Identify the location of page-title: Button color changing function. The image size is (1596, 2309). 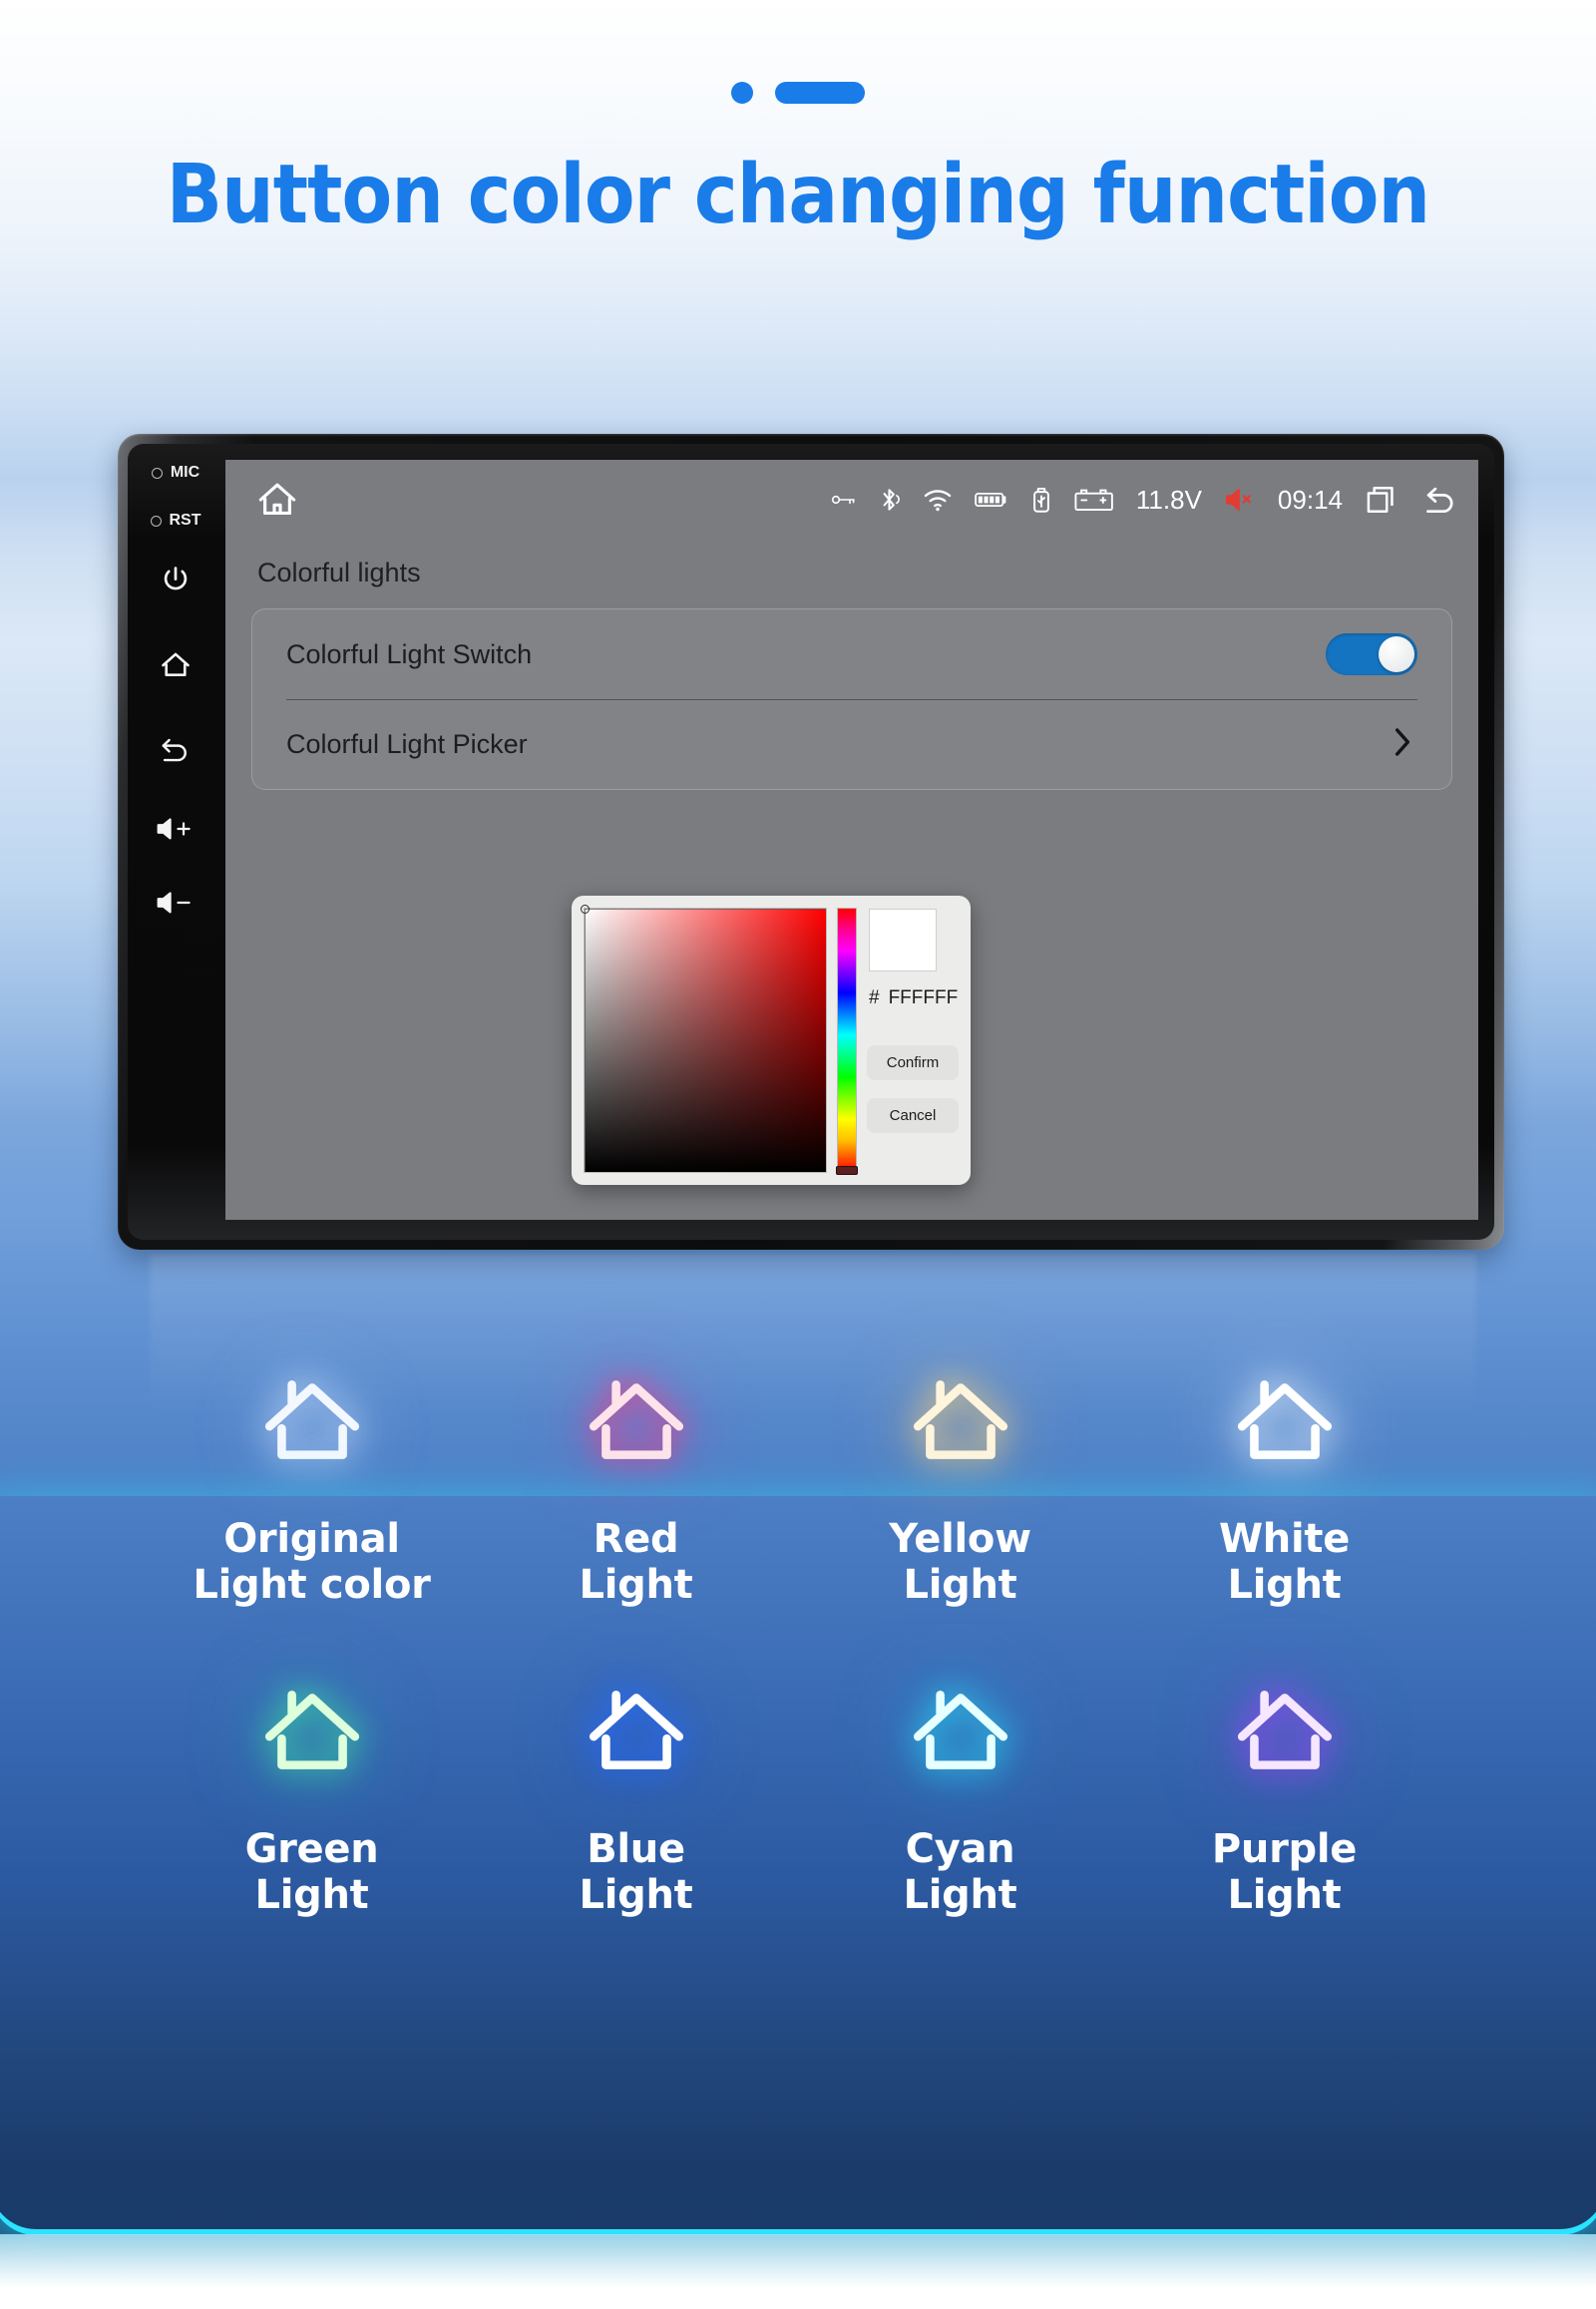
(798, 195).